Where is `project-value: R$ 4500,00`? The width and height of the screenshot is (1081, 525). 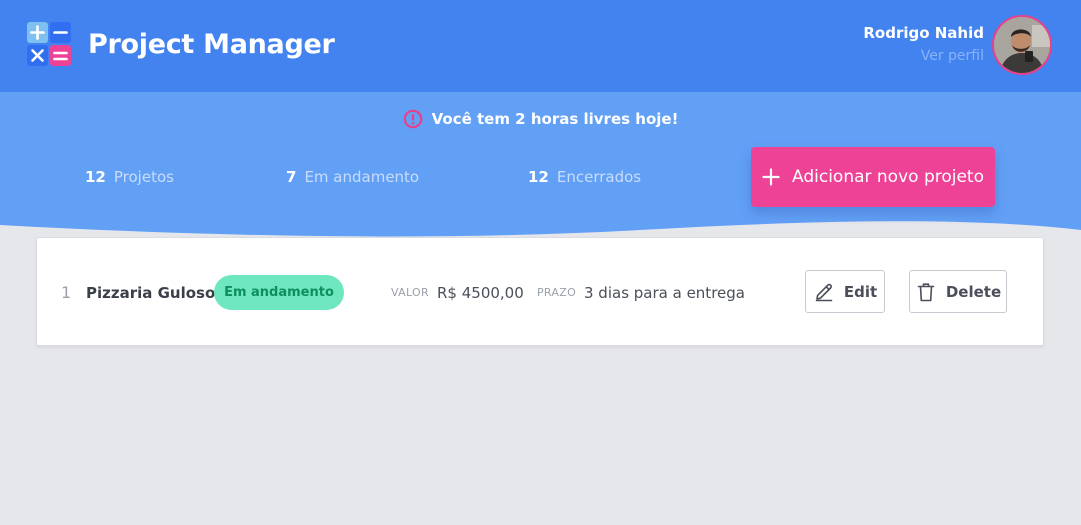 project-value: R$ 4500,00 is located at coordinates (480, 293).